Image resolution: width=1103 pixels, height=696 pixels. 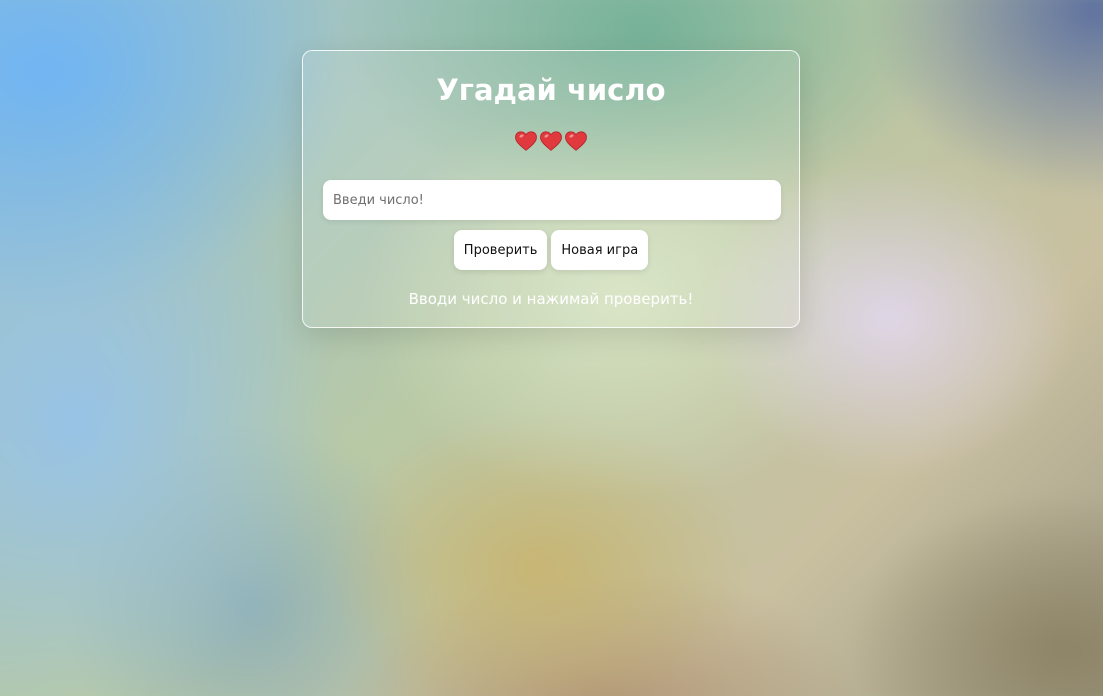 I want to click on number-input, so click(x=552, y=200).